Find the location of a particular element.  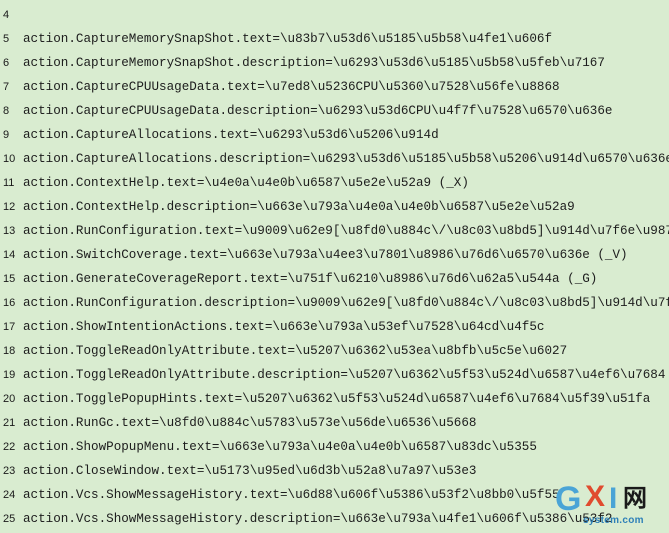

line-number: 20 is located at coordinates (9, 399).